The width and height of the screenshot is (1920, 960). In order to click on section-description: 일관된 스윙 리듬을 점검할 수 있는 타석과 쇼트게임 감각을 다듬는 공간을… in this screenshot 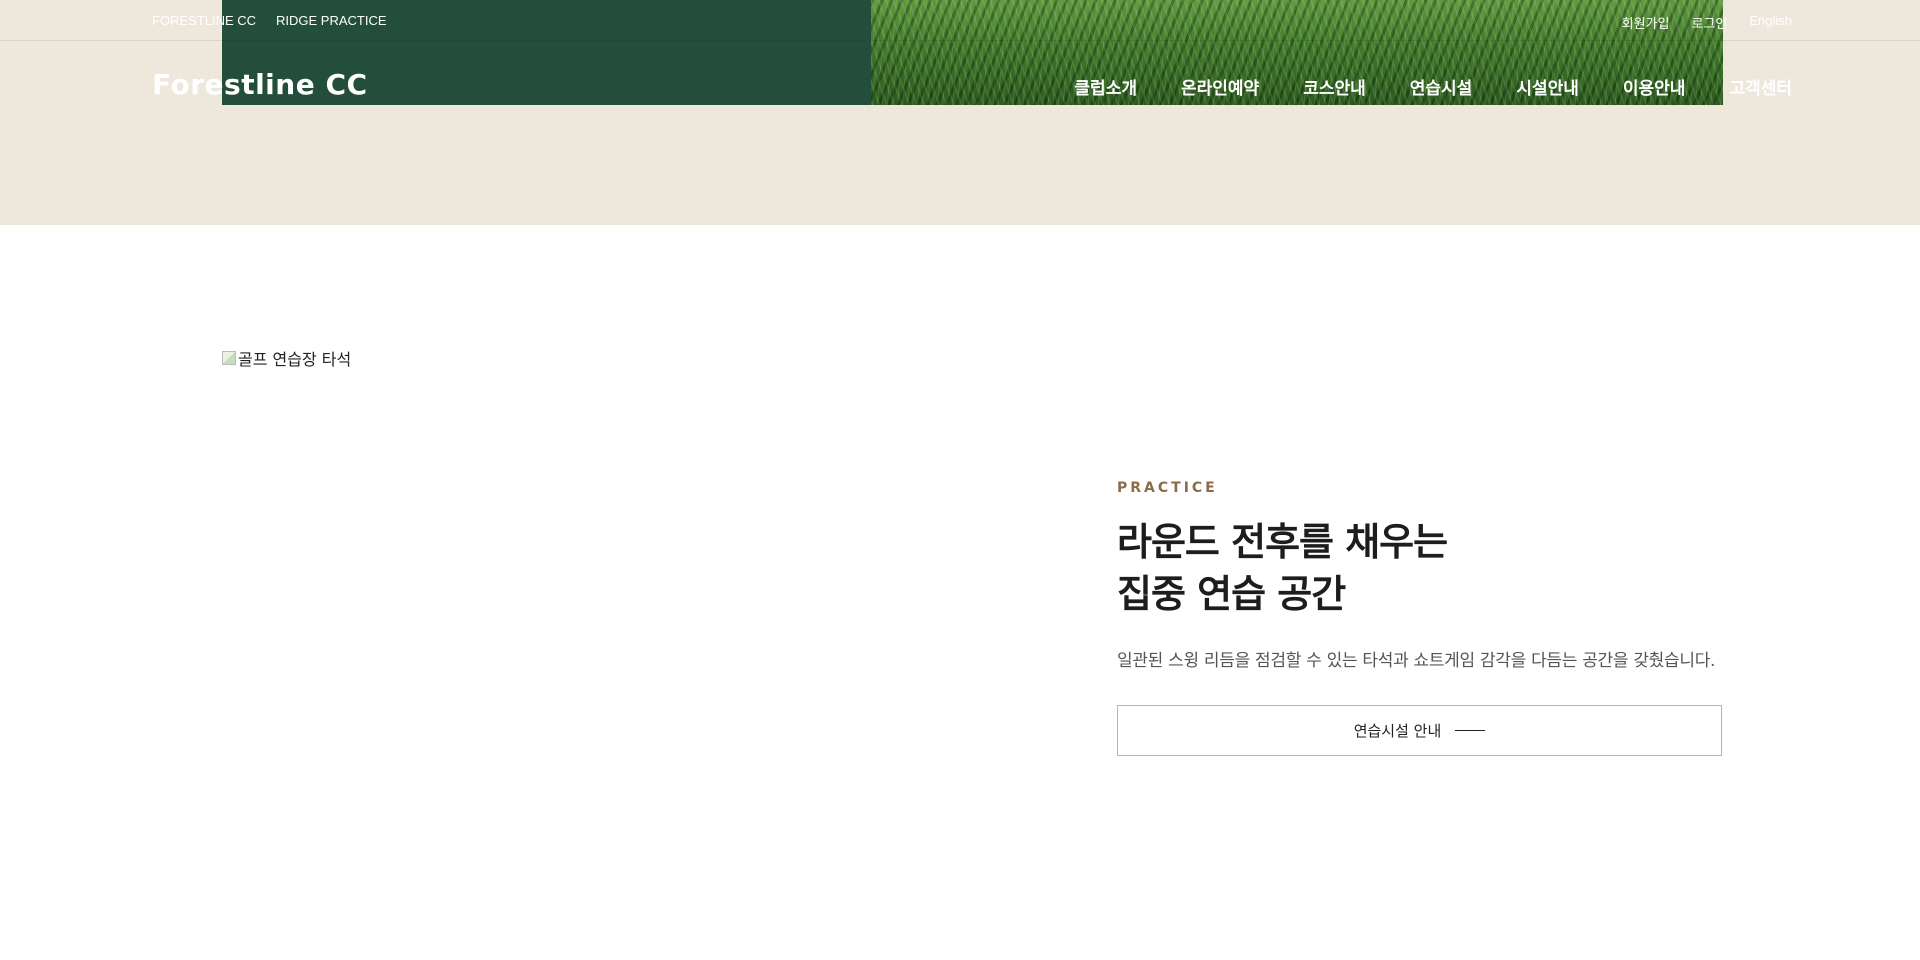, I will do `click(1416, 661)`.